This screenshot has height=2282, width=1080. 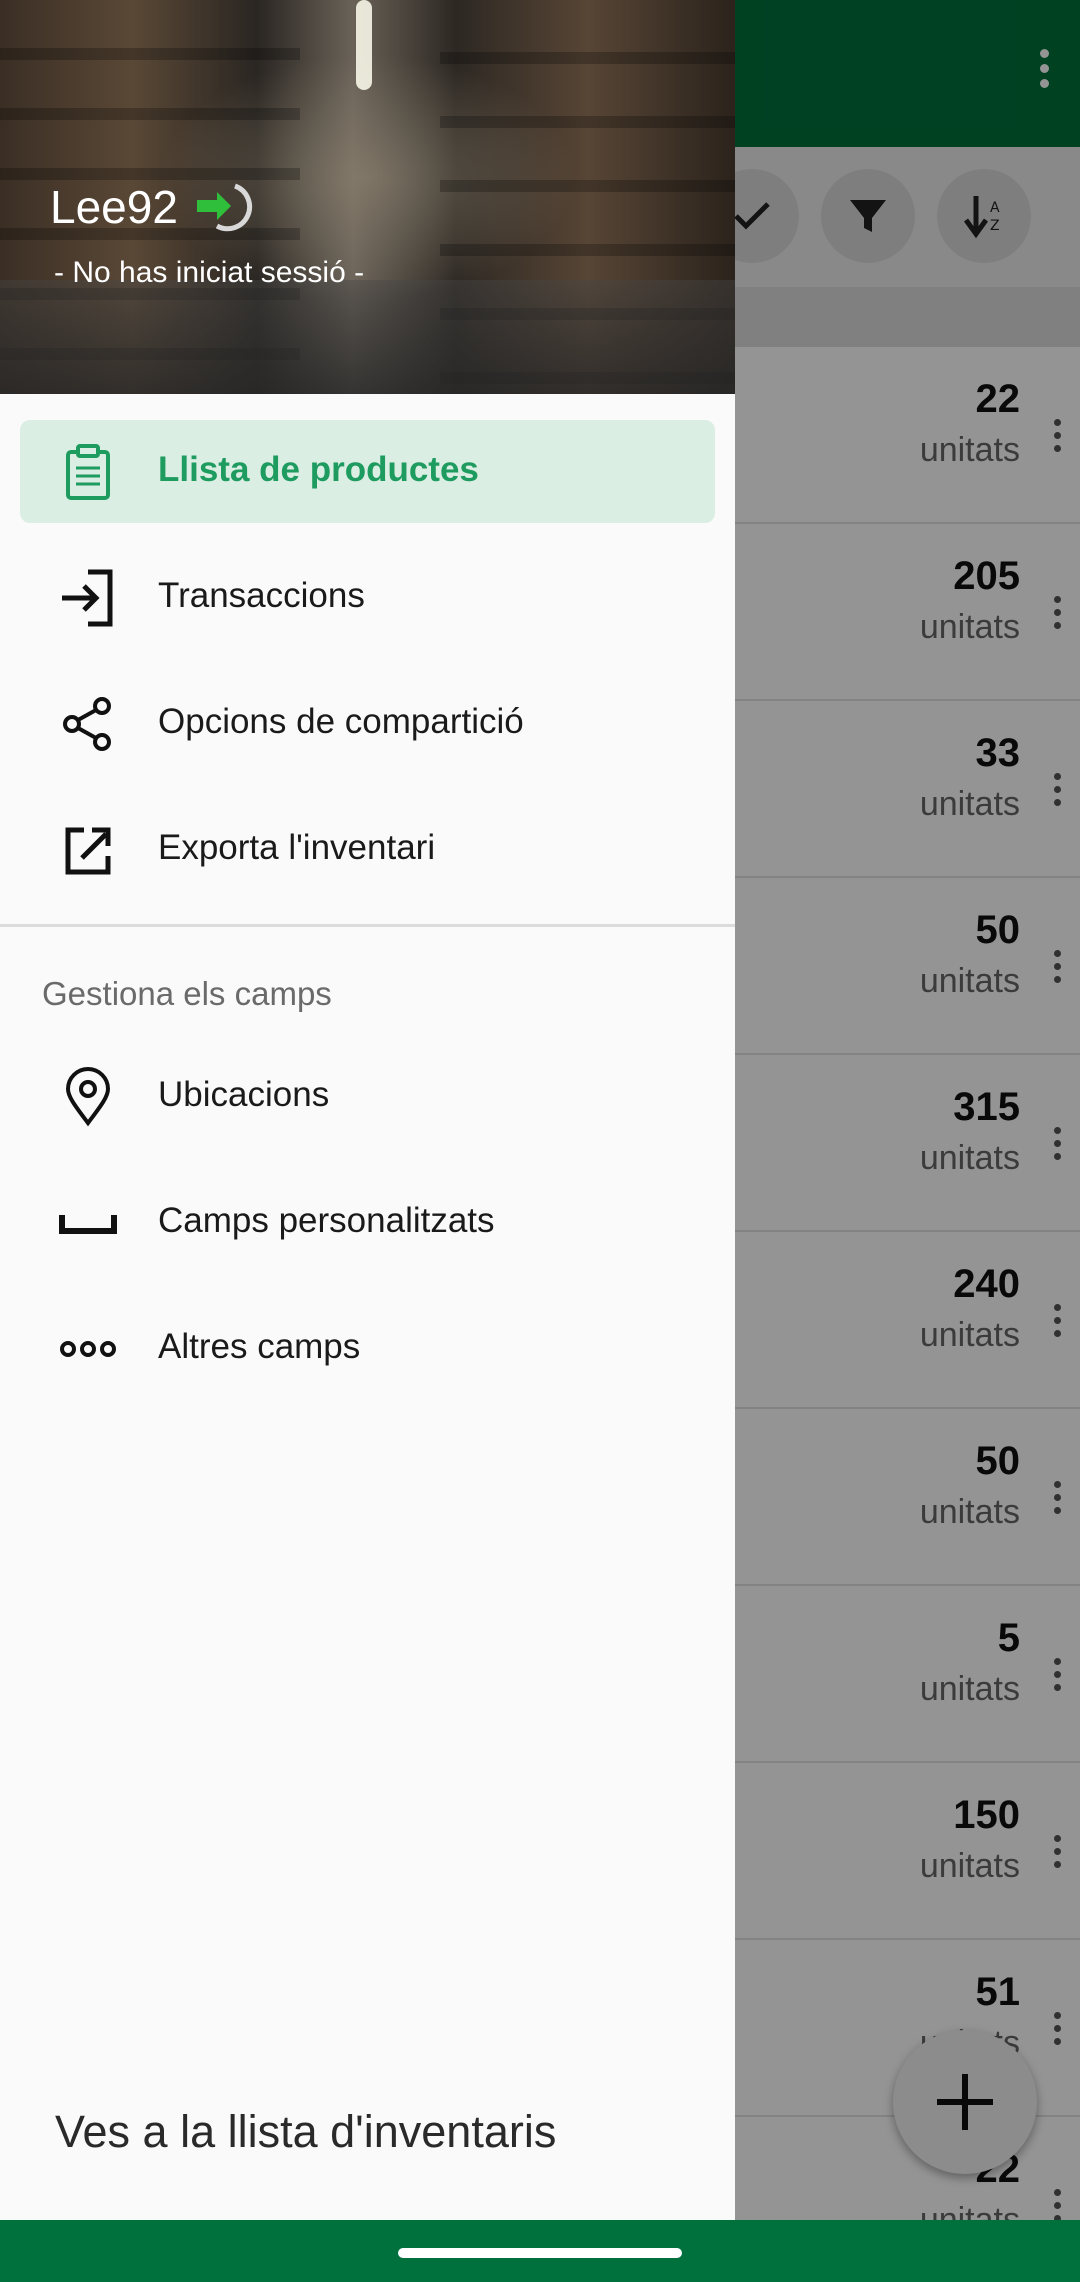 I want to click on custom-field-icon, so click(x=88, y=1224).